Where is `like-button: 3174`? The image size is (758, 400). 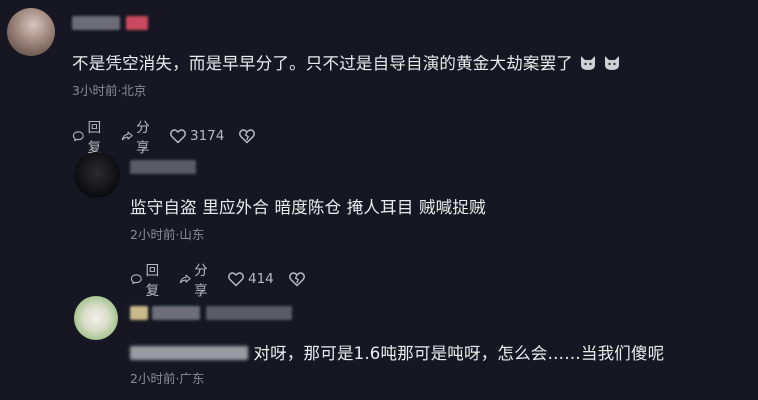
like-button: 3174 is located at coordinates (196, 136).